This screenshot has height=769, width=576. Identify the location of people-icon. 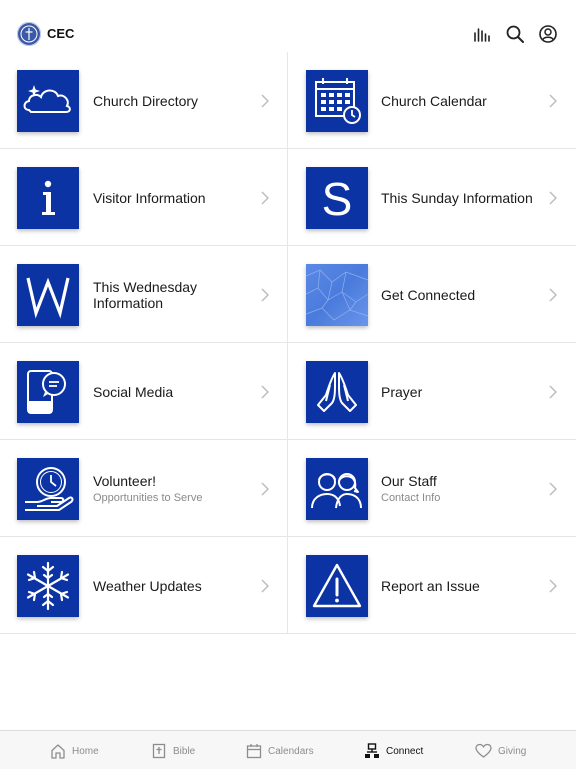
(337, 489).